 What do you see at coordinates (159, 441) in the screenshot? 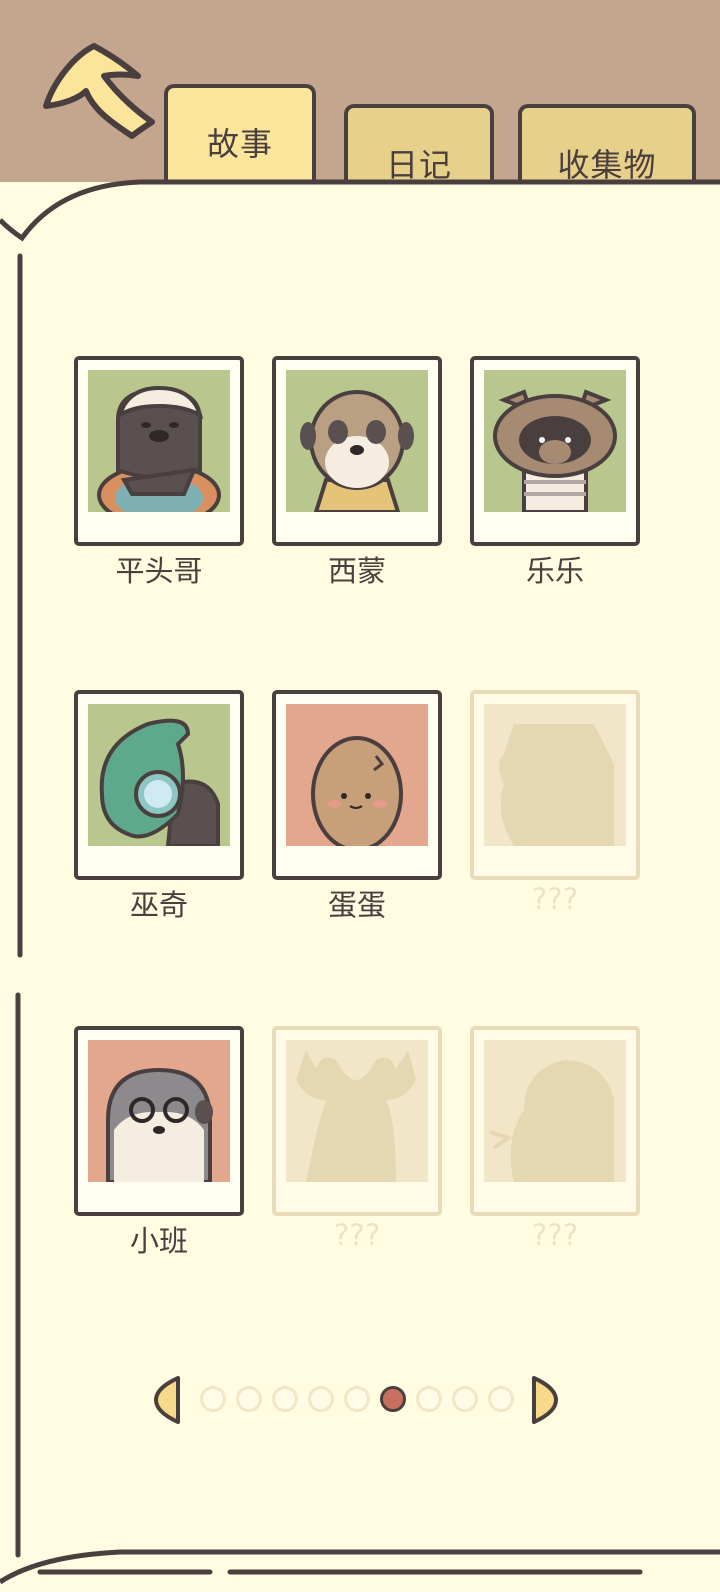
I see `honey-badger-portrait-icon` at bounding box center [159, 441].